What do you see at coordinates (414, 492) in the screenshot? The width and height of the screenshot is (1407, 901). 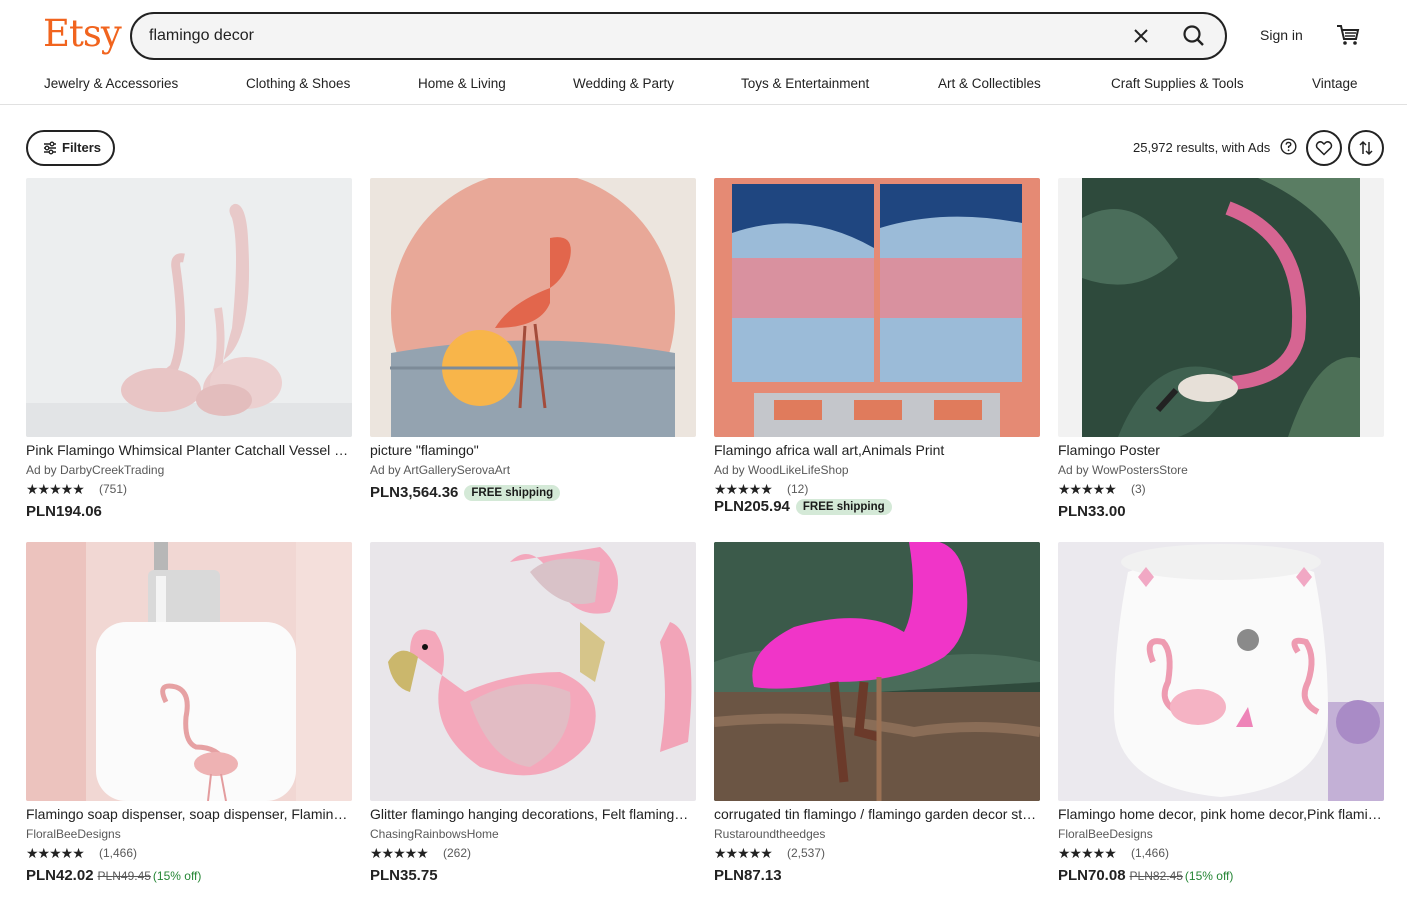 I see `price: PLN3,564.36` at bounding box center [414, 492].